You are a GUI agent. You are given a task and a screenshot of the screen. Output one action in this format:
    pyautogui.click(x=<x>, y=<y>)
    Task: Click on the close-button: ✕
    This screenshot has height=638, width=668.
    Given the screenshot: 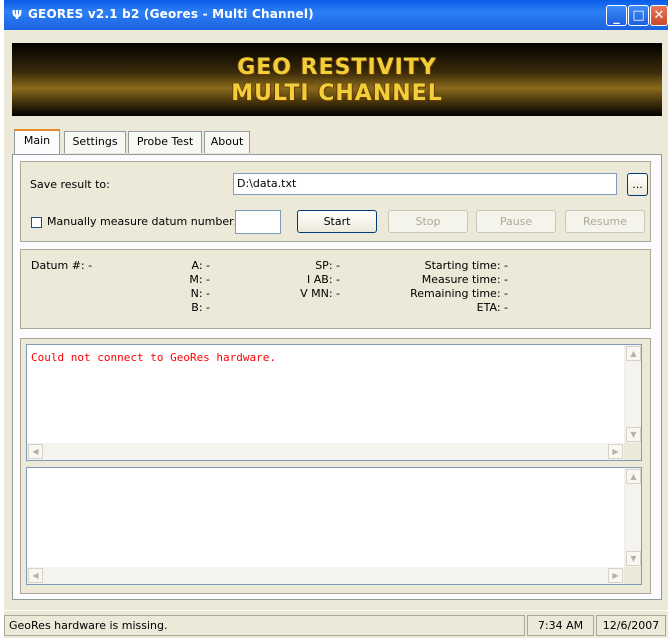 What is the action you would take?
    pyautogui.click(x=659, y=15)
    